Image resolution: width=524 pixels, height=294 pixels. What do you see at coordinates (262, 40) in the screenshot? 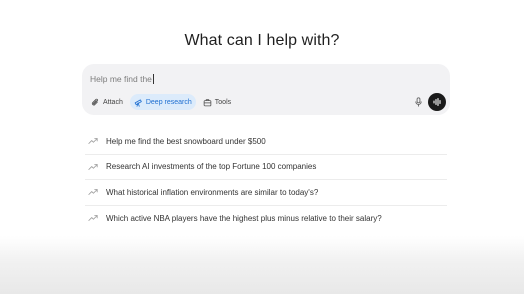
I see `page-title: What can I help with?` at bounding box center [262, 40].